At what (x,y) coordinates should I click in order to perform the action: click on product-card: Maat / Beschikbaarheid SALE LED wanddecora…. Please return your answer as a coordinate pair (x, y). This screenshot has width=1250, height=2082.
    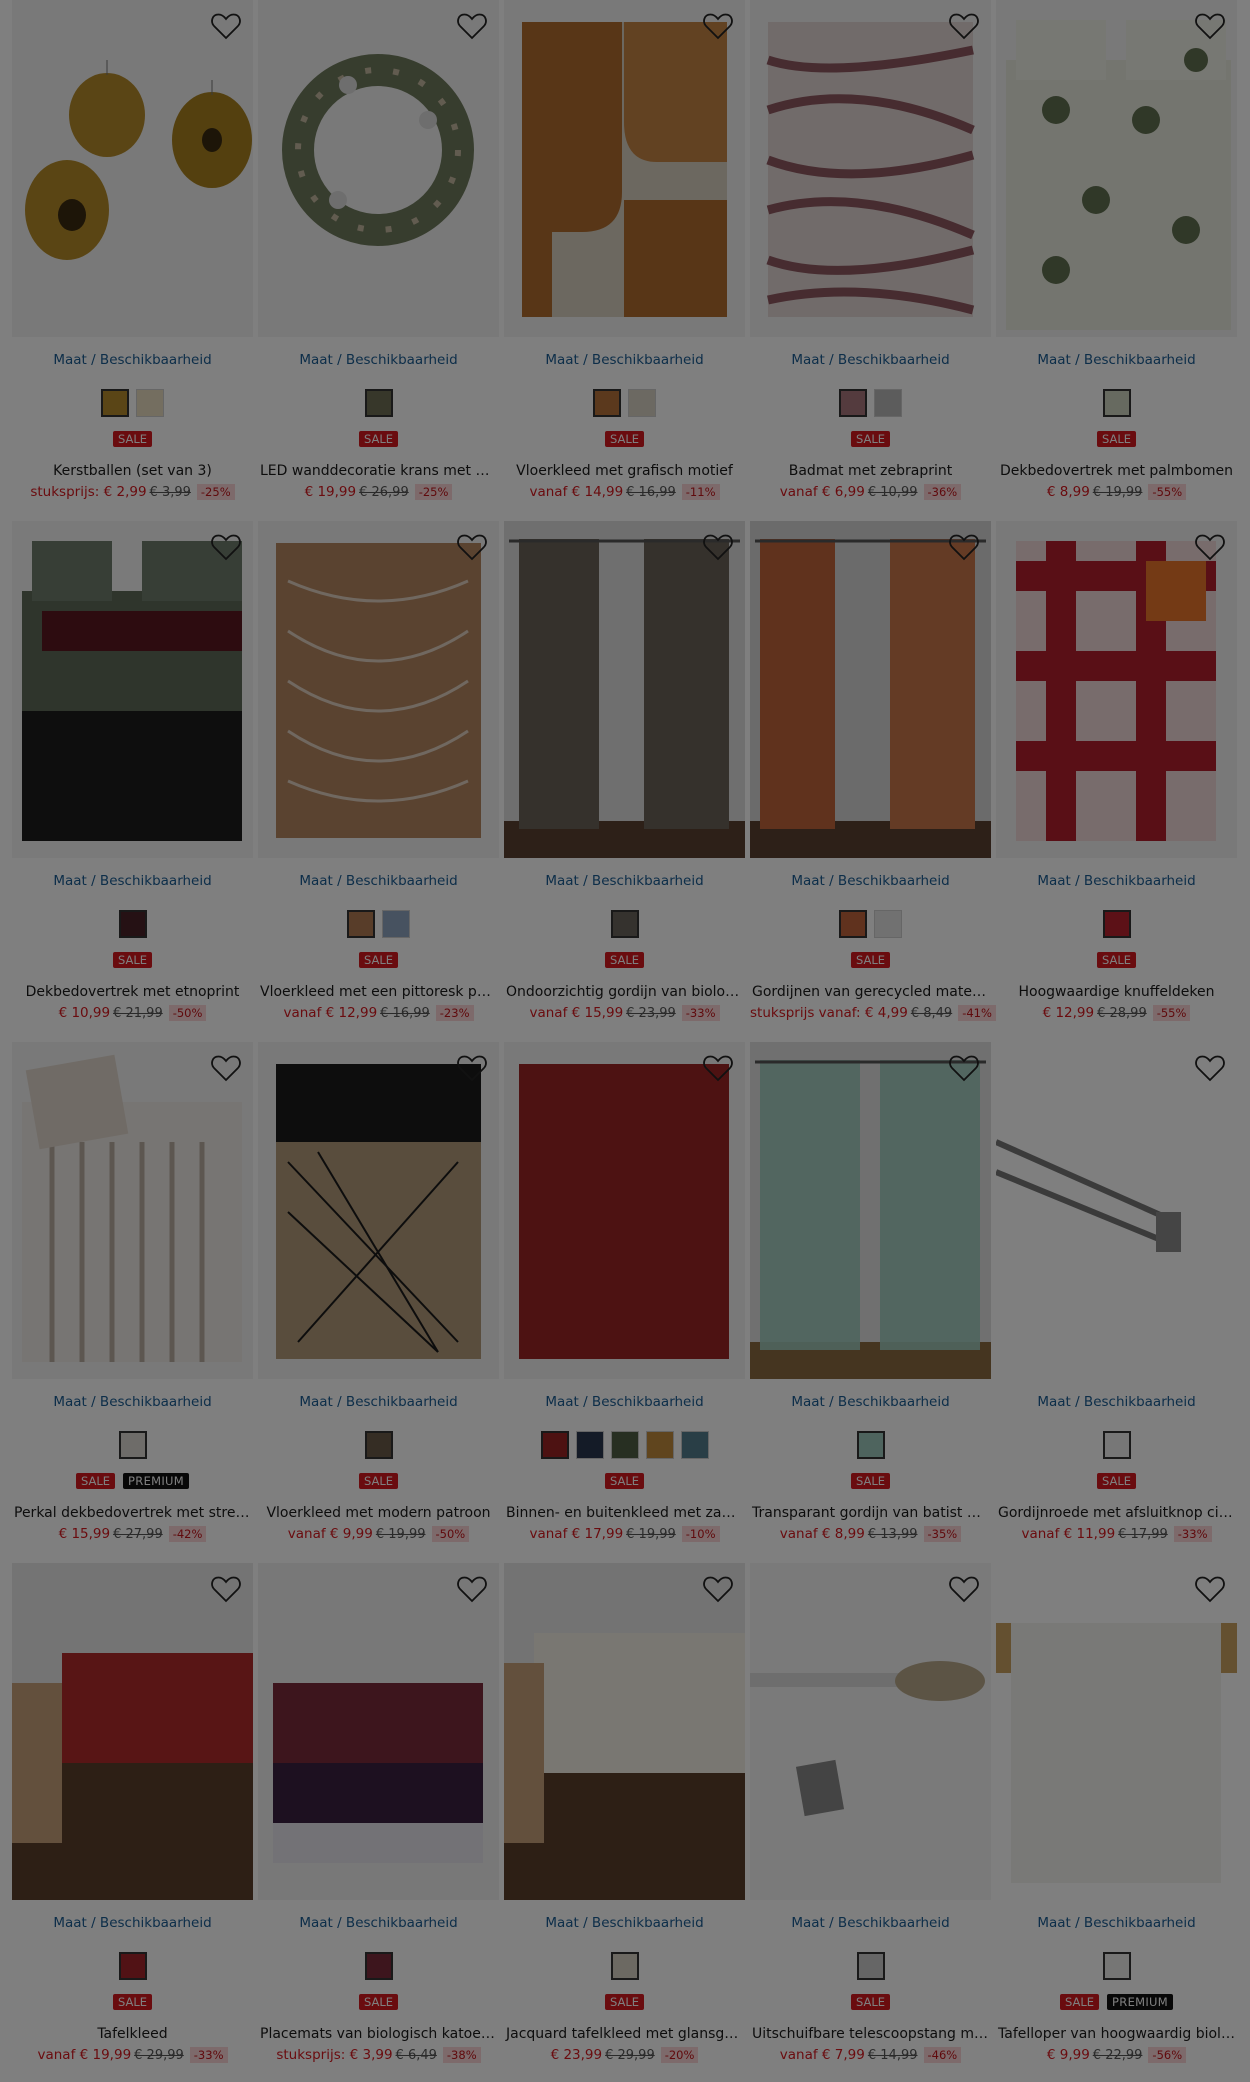
    Looking at the image, I should click on (378, 260).